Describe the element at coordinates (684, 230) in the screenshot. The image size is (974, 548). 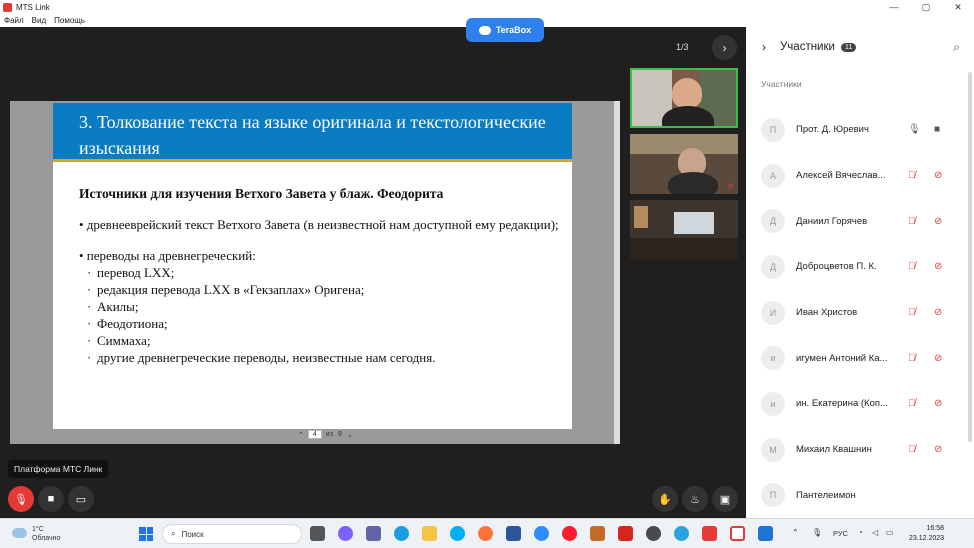
I see `video-tile` at that location.